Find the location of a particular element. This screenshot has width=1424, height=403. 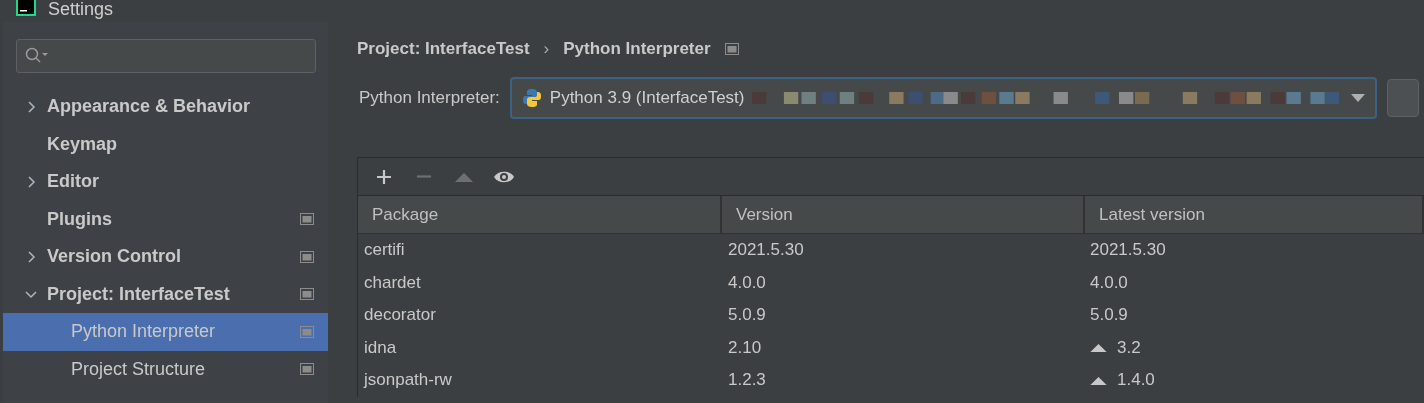

table-cell-text: 5.0.9 is located at coordinates (747, 315).